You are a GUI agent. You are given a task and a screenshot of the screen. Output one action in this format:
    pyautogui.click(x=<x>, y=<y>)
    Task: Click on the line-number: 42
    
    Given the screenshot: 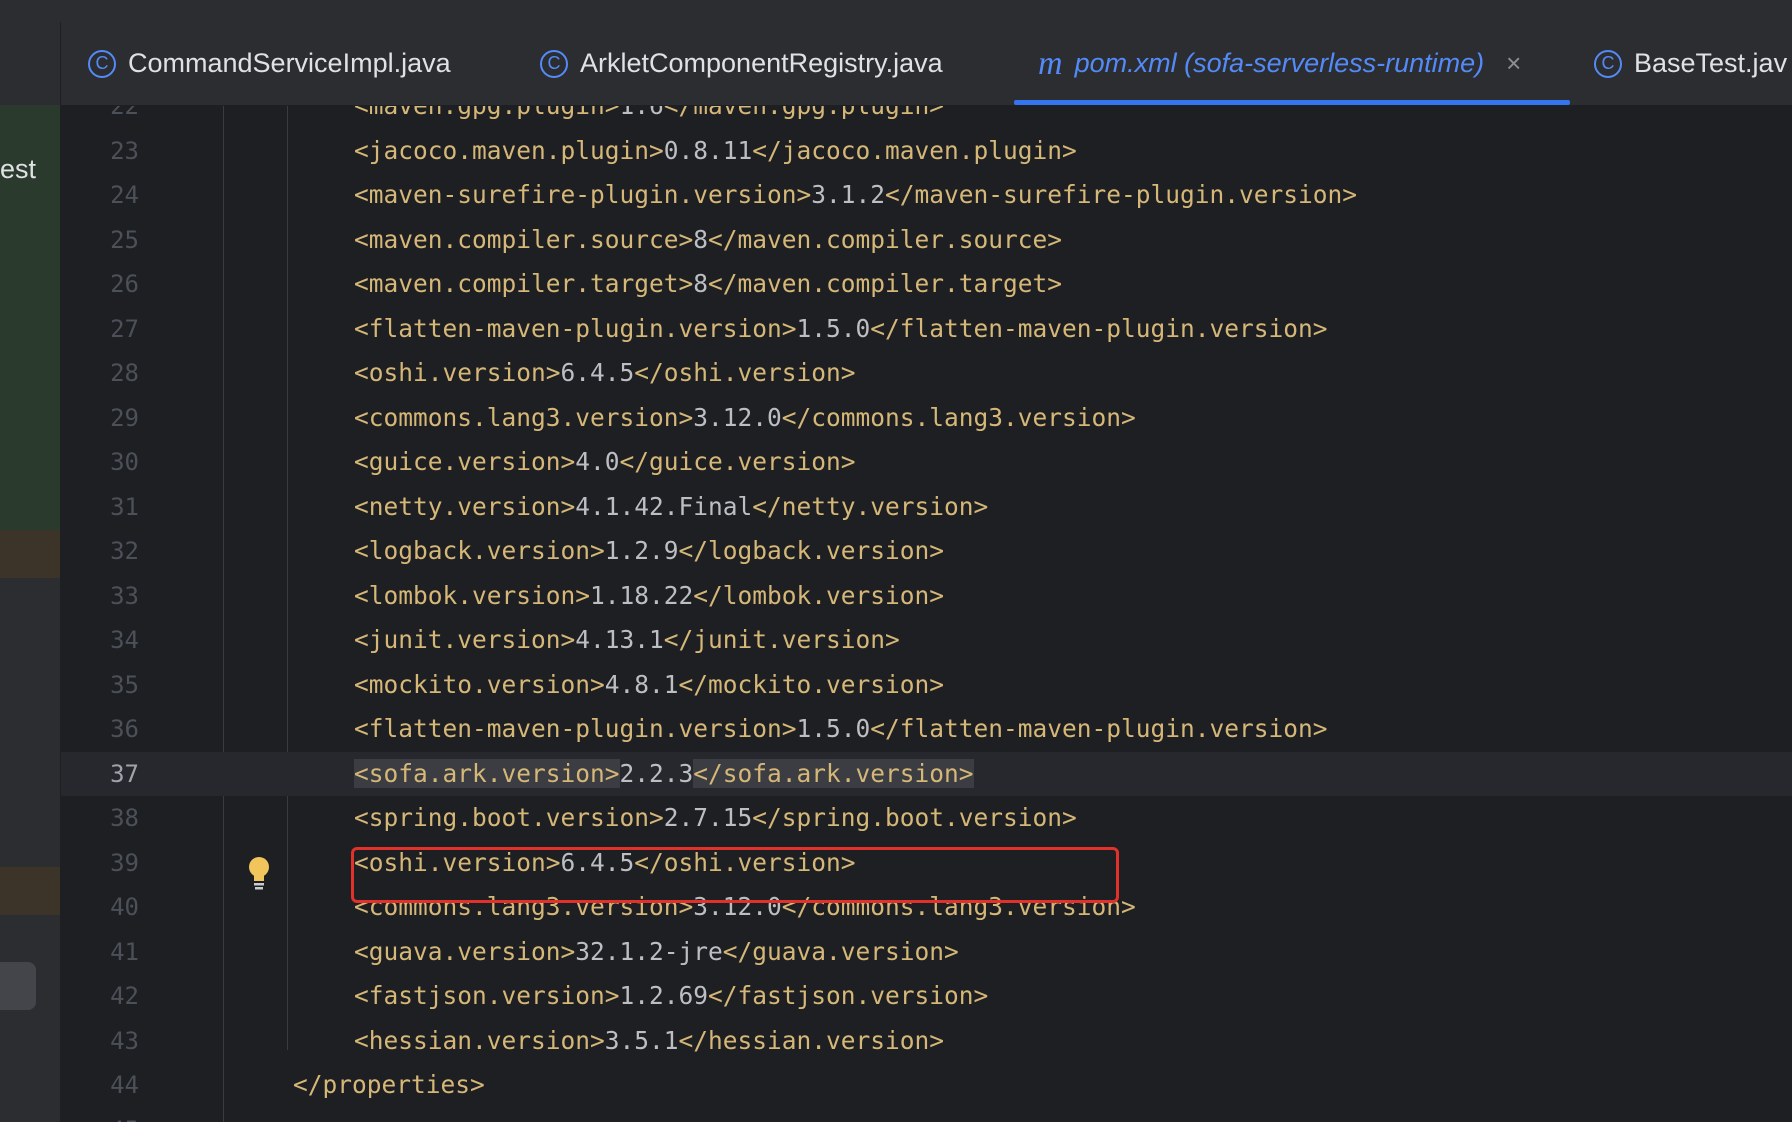 What is the action you would take?
    pyautogui.click(x=124, y=996)
    